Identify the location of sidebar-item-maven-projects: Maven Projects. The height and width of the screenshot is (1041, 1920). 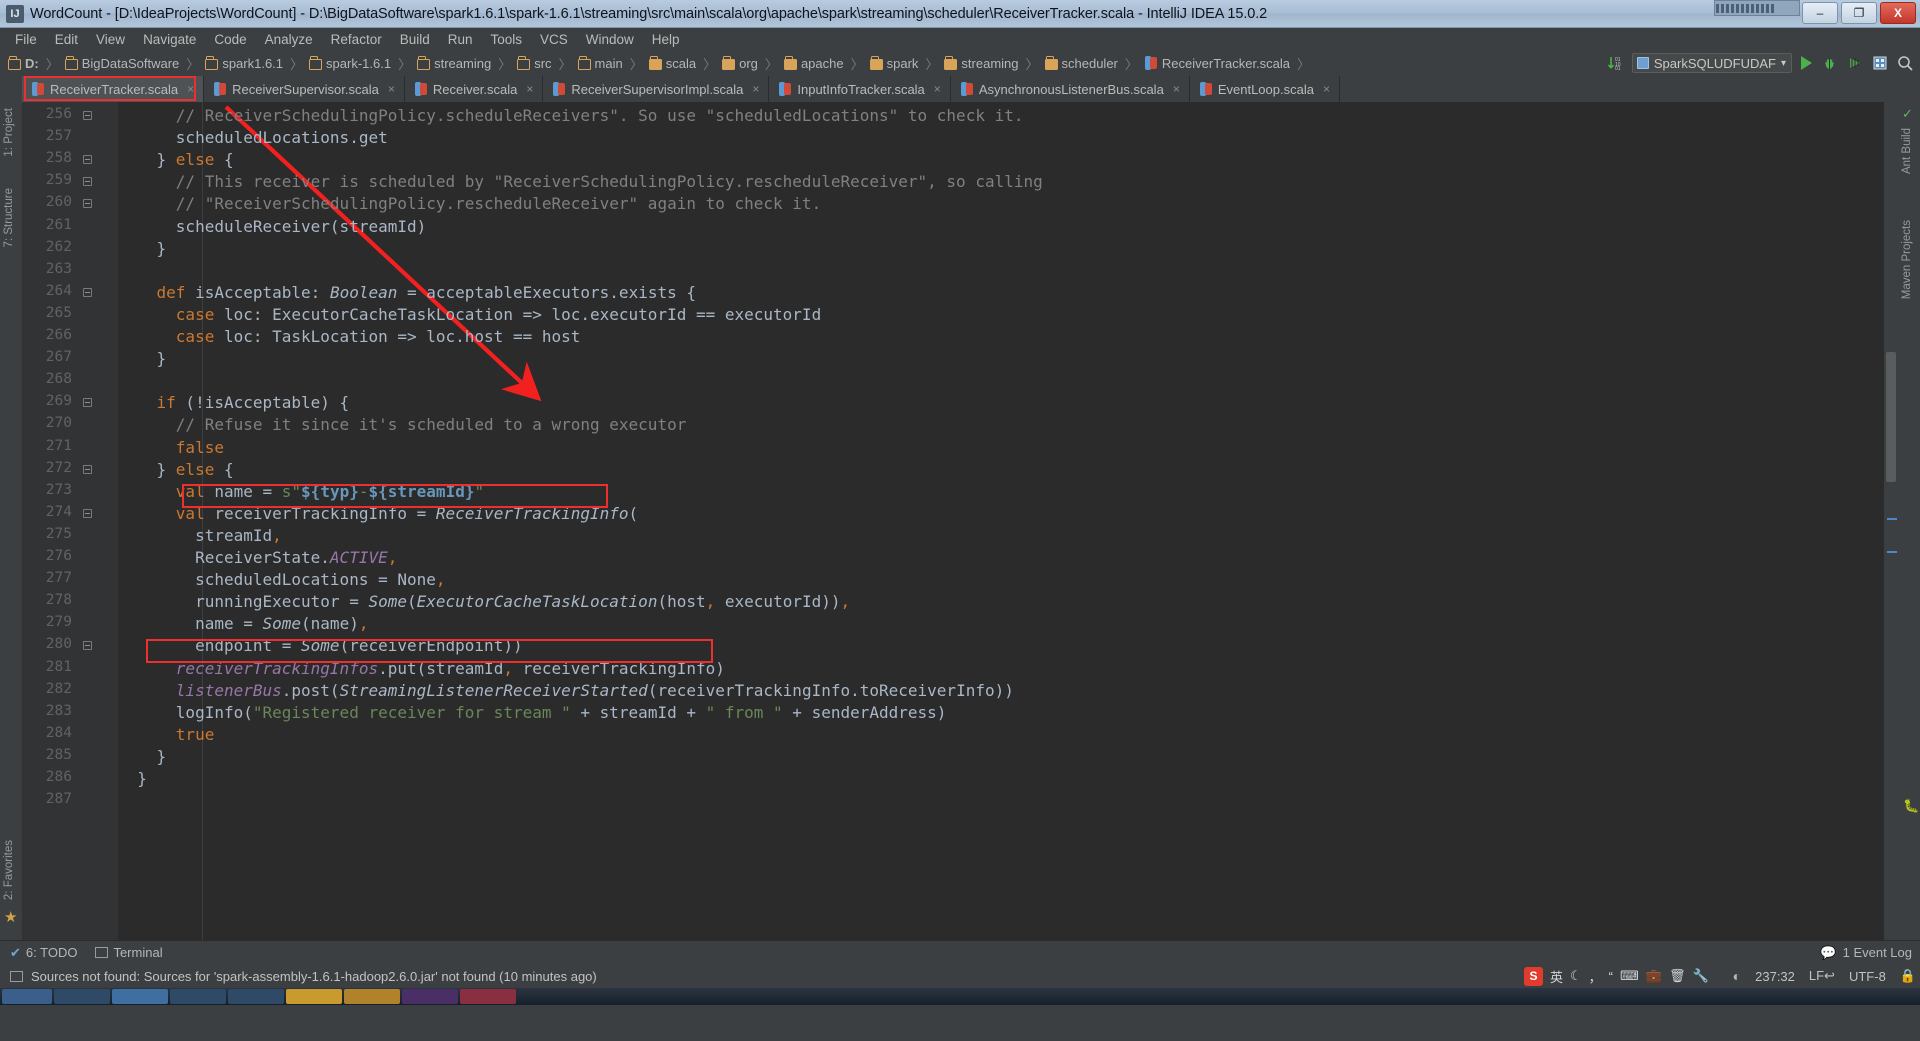
(1907, 259).